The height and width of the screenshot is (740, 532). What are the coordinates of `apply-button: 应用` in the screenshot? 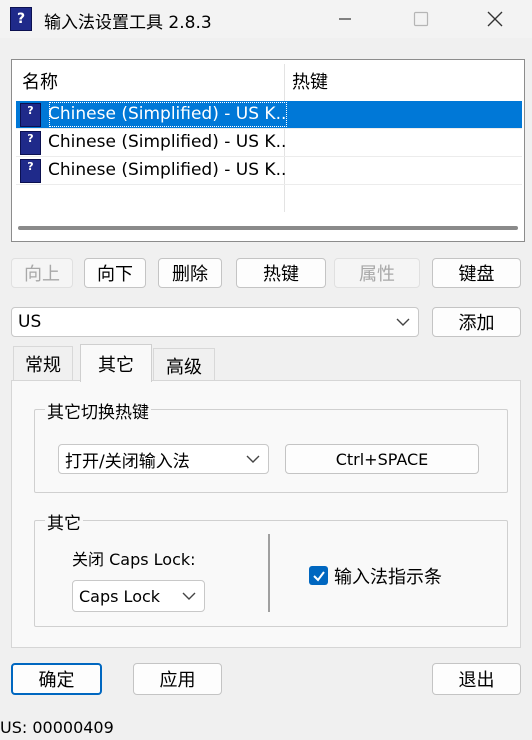 It's located at (177, 679).